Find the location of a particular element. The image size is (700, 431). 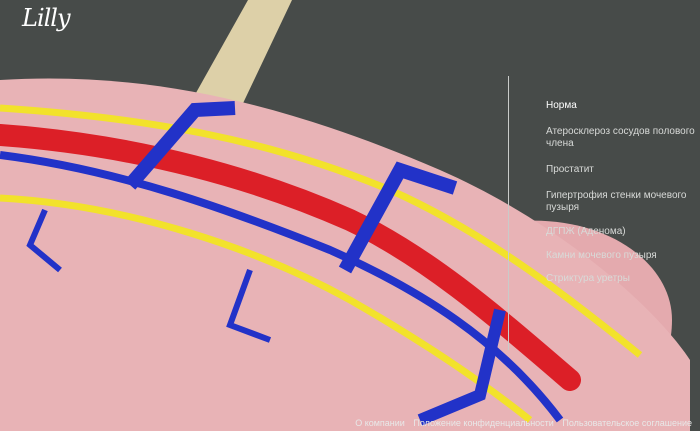

lilly-logo: Lilly is located at coordinates (46, 18).